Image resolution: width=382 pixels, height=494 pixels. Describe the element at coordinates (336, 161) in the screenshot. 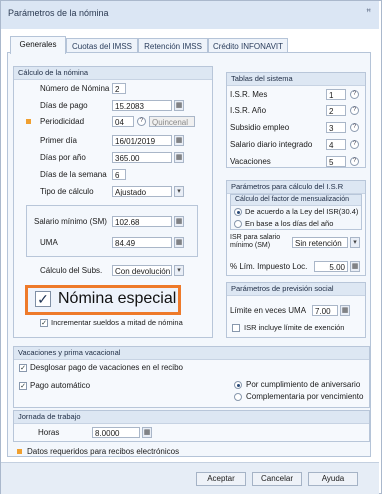

I see `vacaciones-input: 5` at that location.